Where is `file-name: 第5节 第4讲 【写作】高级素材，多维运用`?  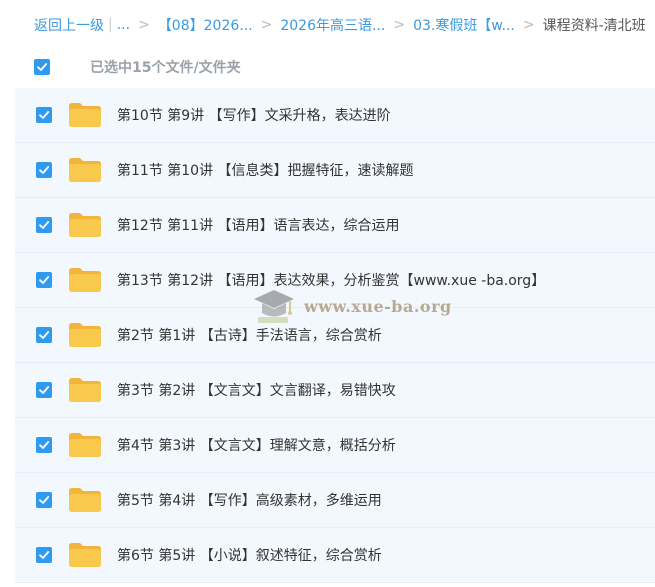 file-name: 第5节 第4讲 【写作】高级素材，多维运用 is located at coordinates (249, 500).